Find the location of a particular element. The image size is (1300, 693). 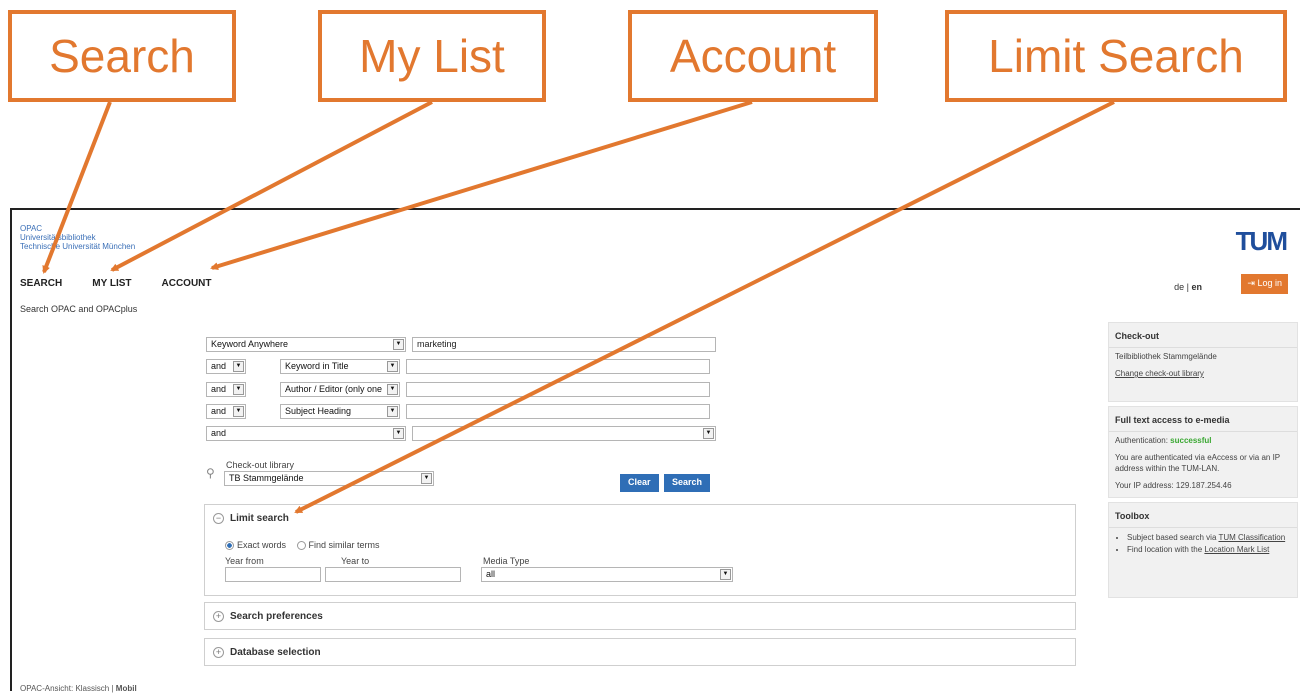

library-label: Check-out library is located at coordinates (260, 465).